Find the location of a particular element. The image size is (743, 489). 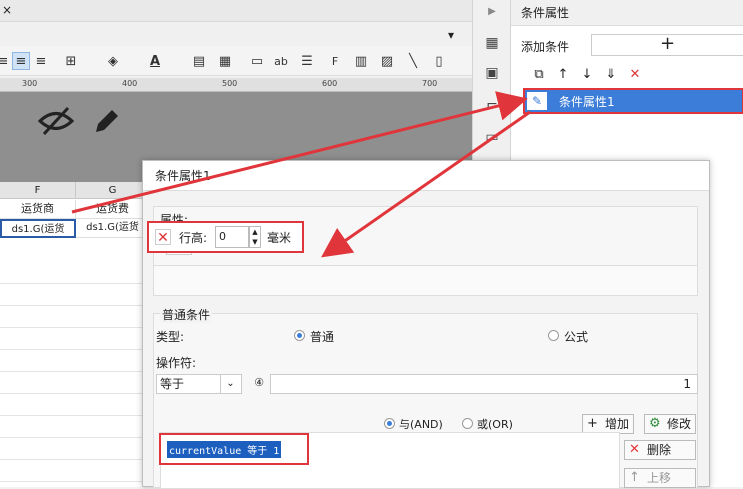

arrow-to-row-height is located at coordinates (426, 184).